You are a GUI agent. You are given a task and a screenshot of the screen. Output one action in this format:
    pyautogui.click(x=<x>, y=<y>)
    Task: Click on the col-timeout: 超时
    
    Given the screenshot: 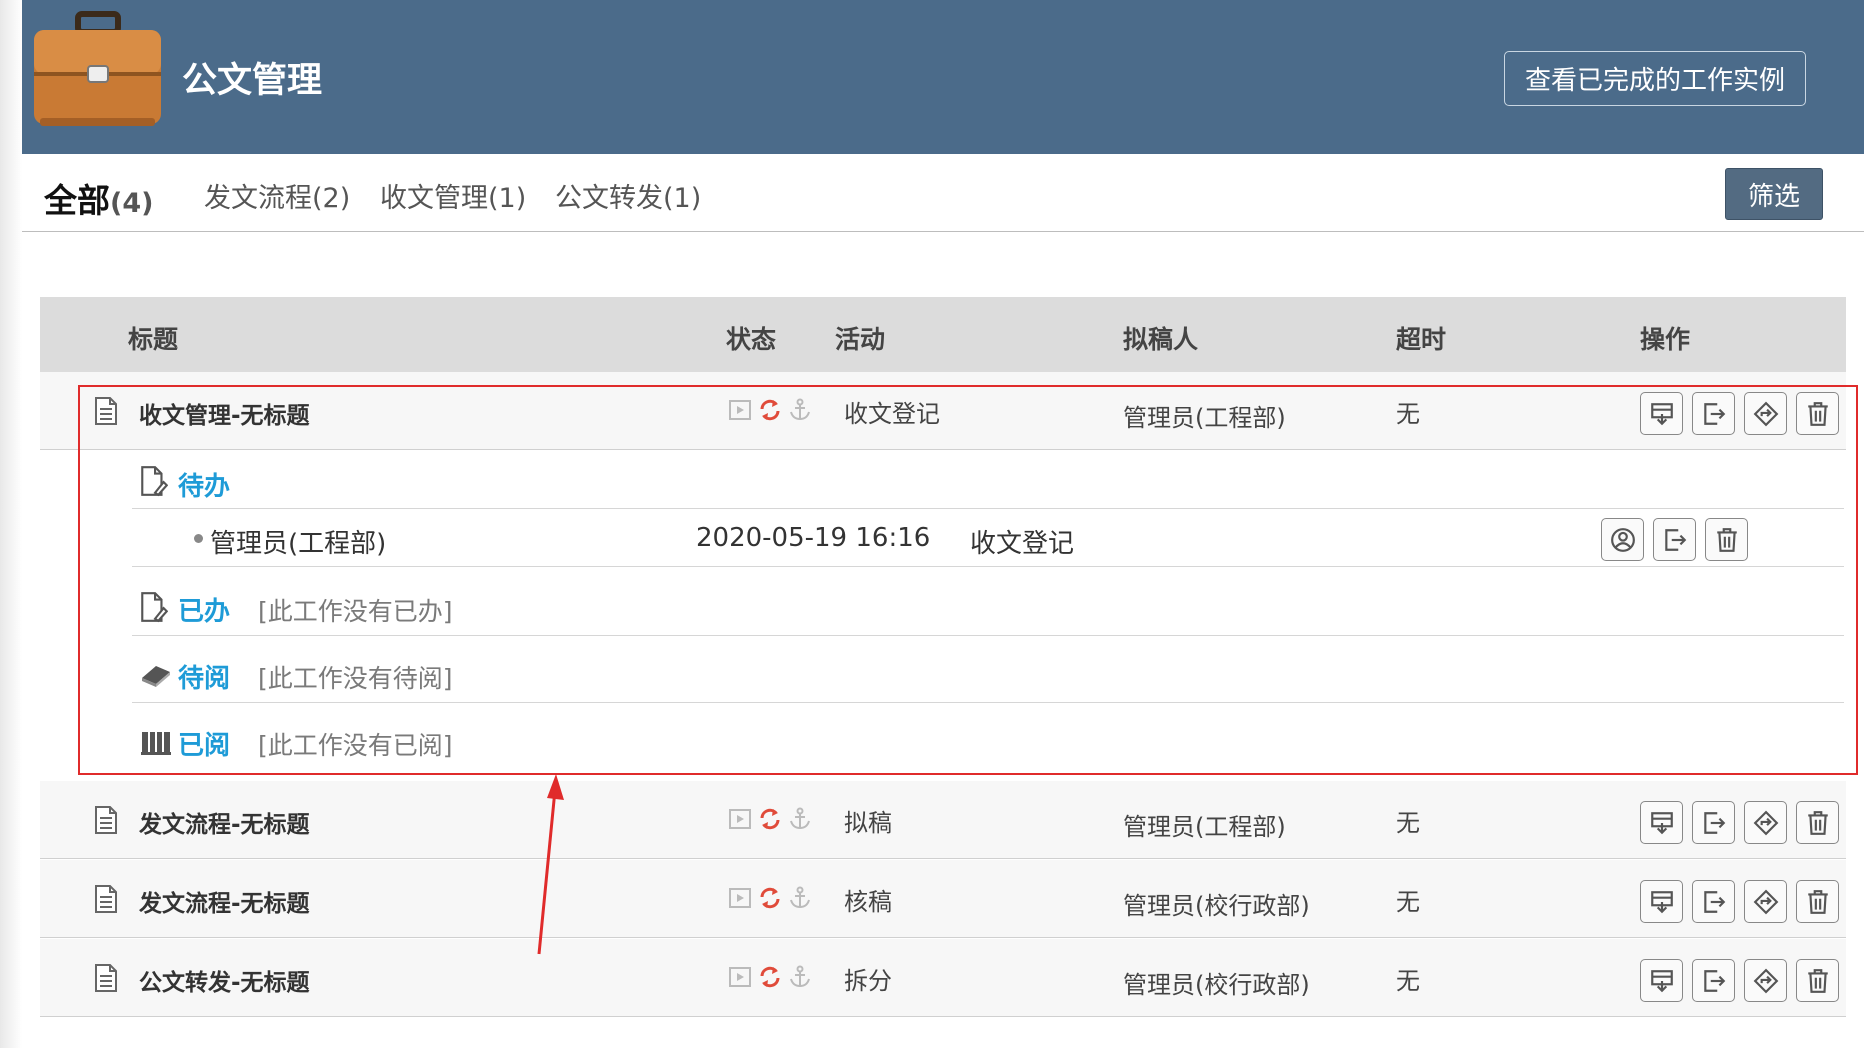 What is the action you would take?
    pyautogui.click(x=1421, y=339)
    